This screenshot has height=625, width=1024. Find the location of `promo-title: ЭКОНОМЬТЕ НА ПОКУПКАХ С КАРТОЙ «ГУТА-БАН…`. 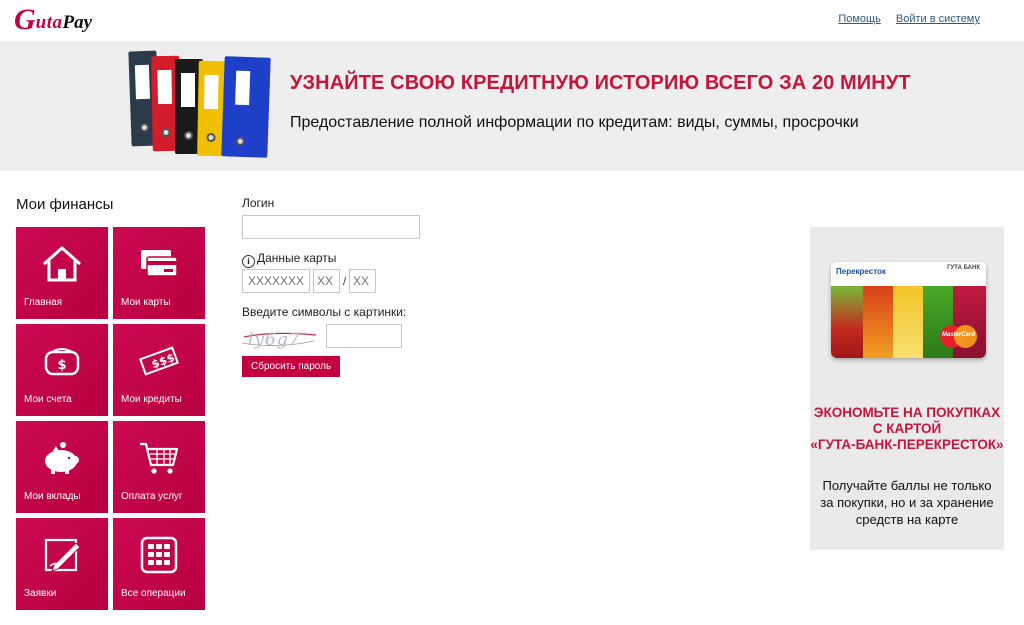

promo-title: ЭКОНОМЬТЕ НА ПОКУПКАХ С КАРТОЙ «ГУТА-БАН… is located at coordinates (907, 429).